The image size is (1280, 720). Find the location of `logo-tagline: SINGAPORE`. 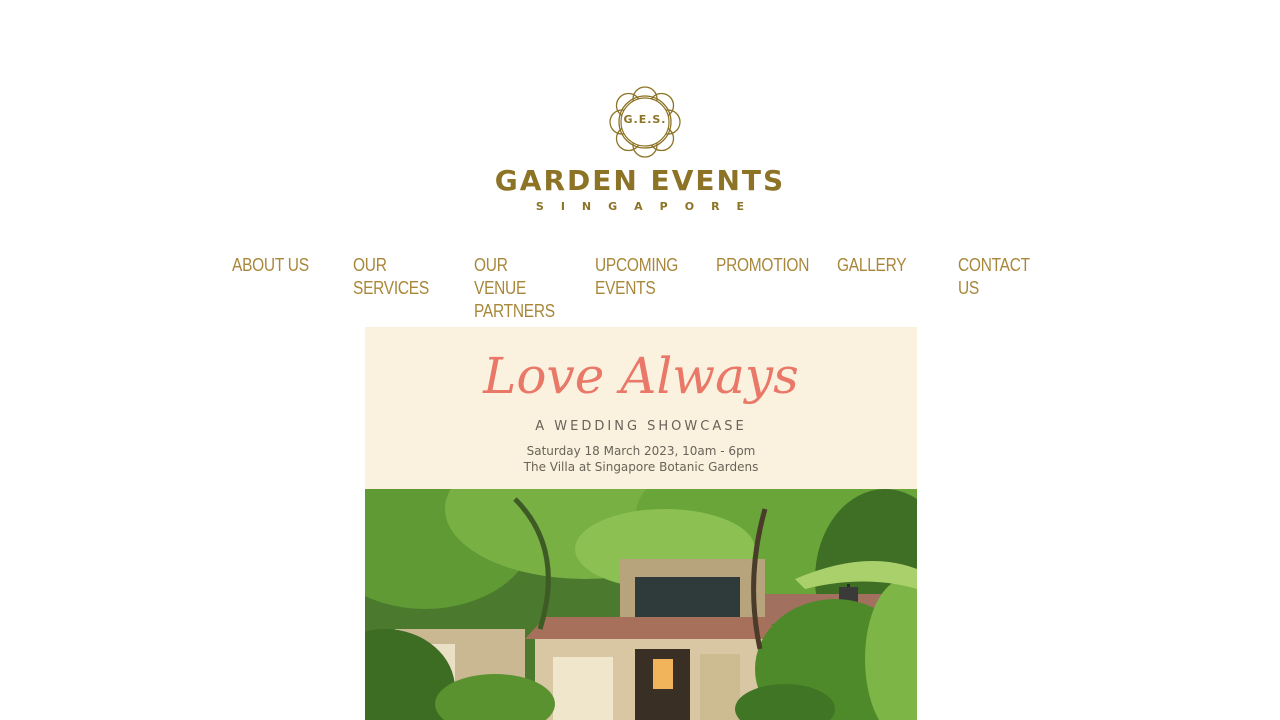

logo-tagline: SINGAPORE is located at coordinates (648, 206).